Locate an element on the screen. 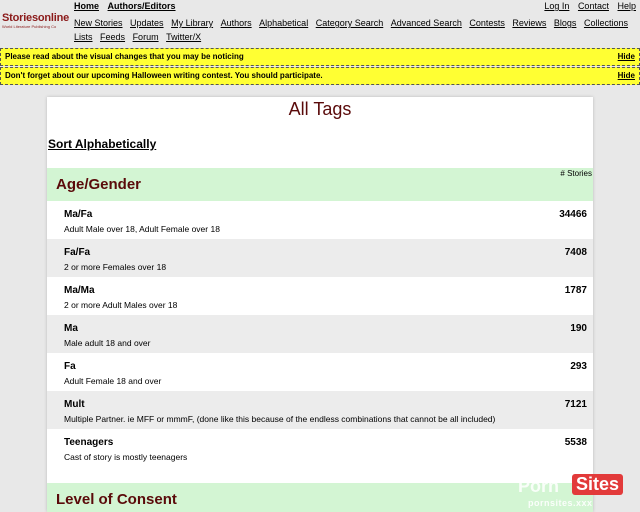 This screenshot has width=640, height=512. nav-authors: Authors is located at coordinates (236, 23).